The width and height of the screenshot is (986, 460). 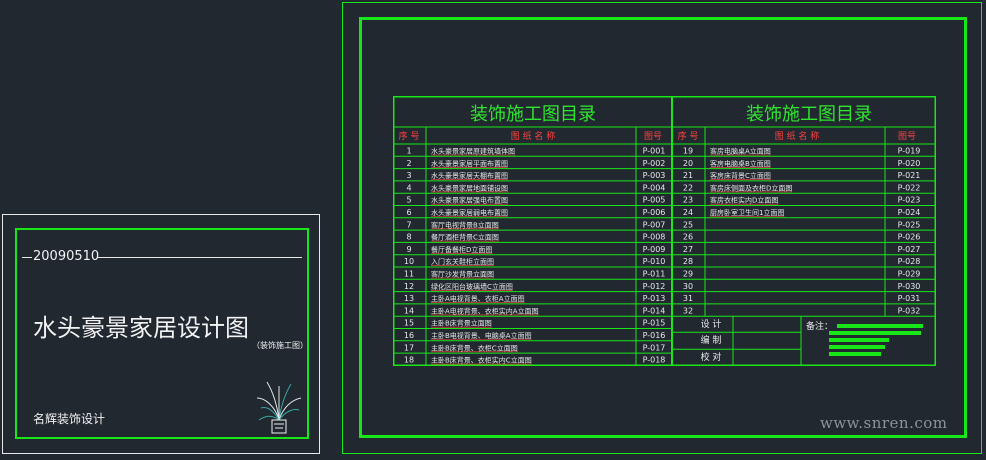 I want to click on row-code: P-031, so click(x=909, y=298).